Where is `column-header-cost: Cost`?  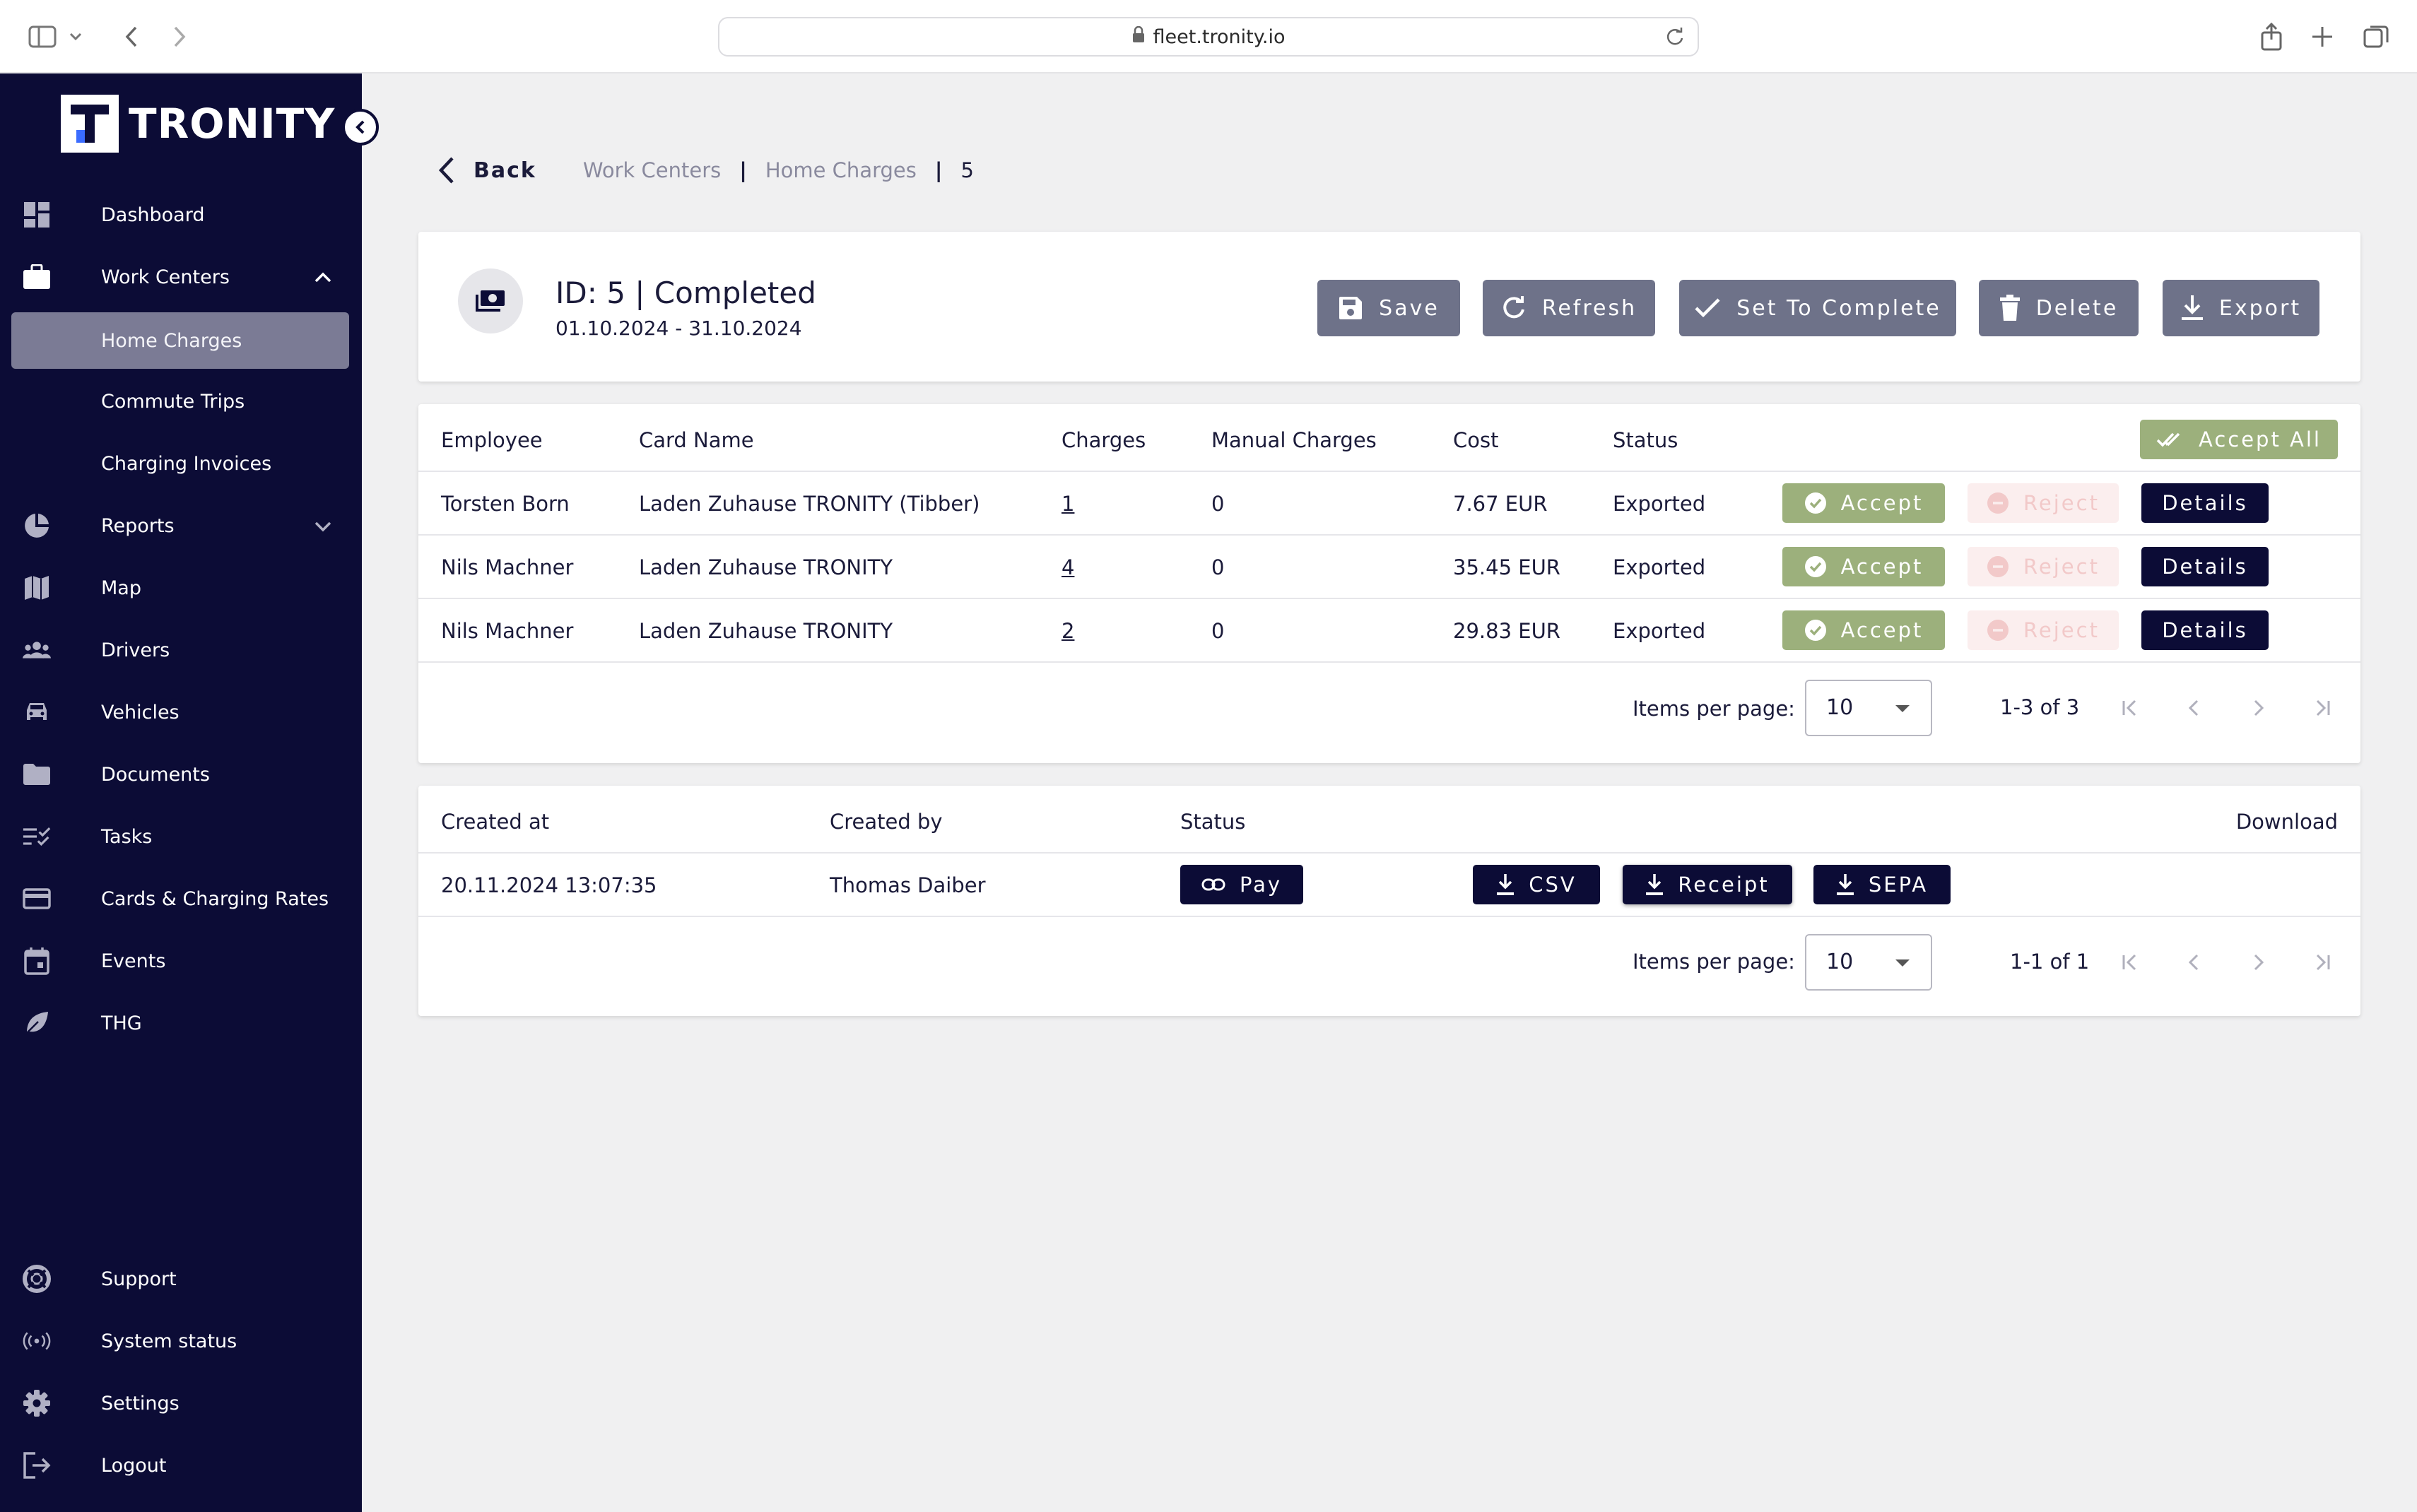 column-header-cost: Cost is located at coordinates (1476, 440).